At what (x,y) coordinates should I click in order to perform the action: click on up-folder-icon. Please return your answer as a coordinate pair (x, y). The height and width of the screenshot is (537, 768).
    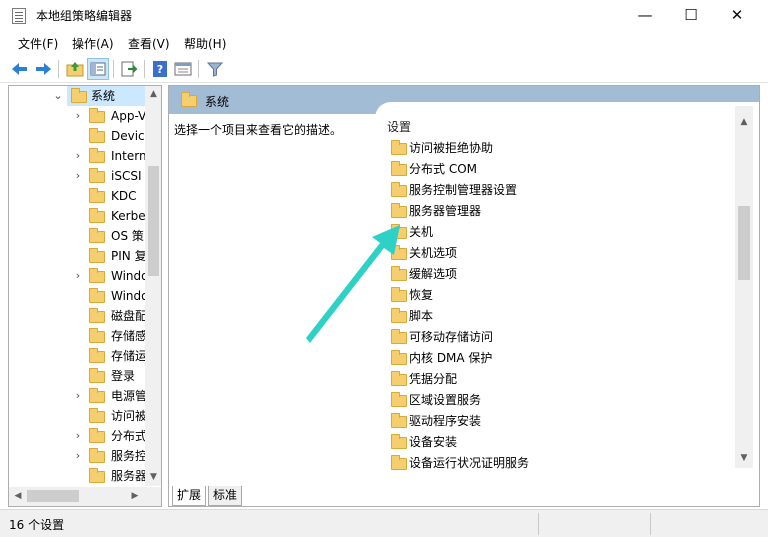
    Looking at the image, I should click on (75, 69).